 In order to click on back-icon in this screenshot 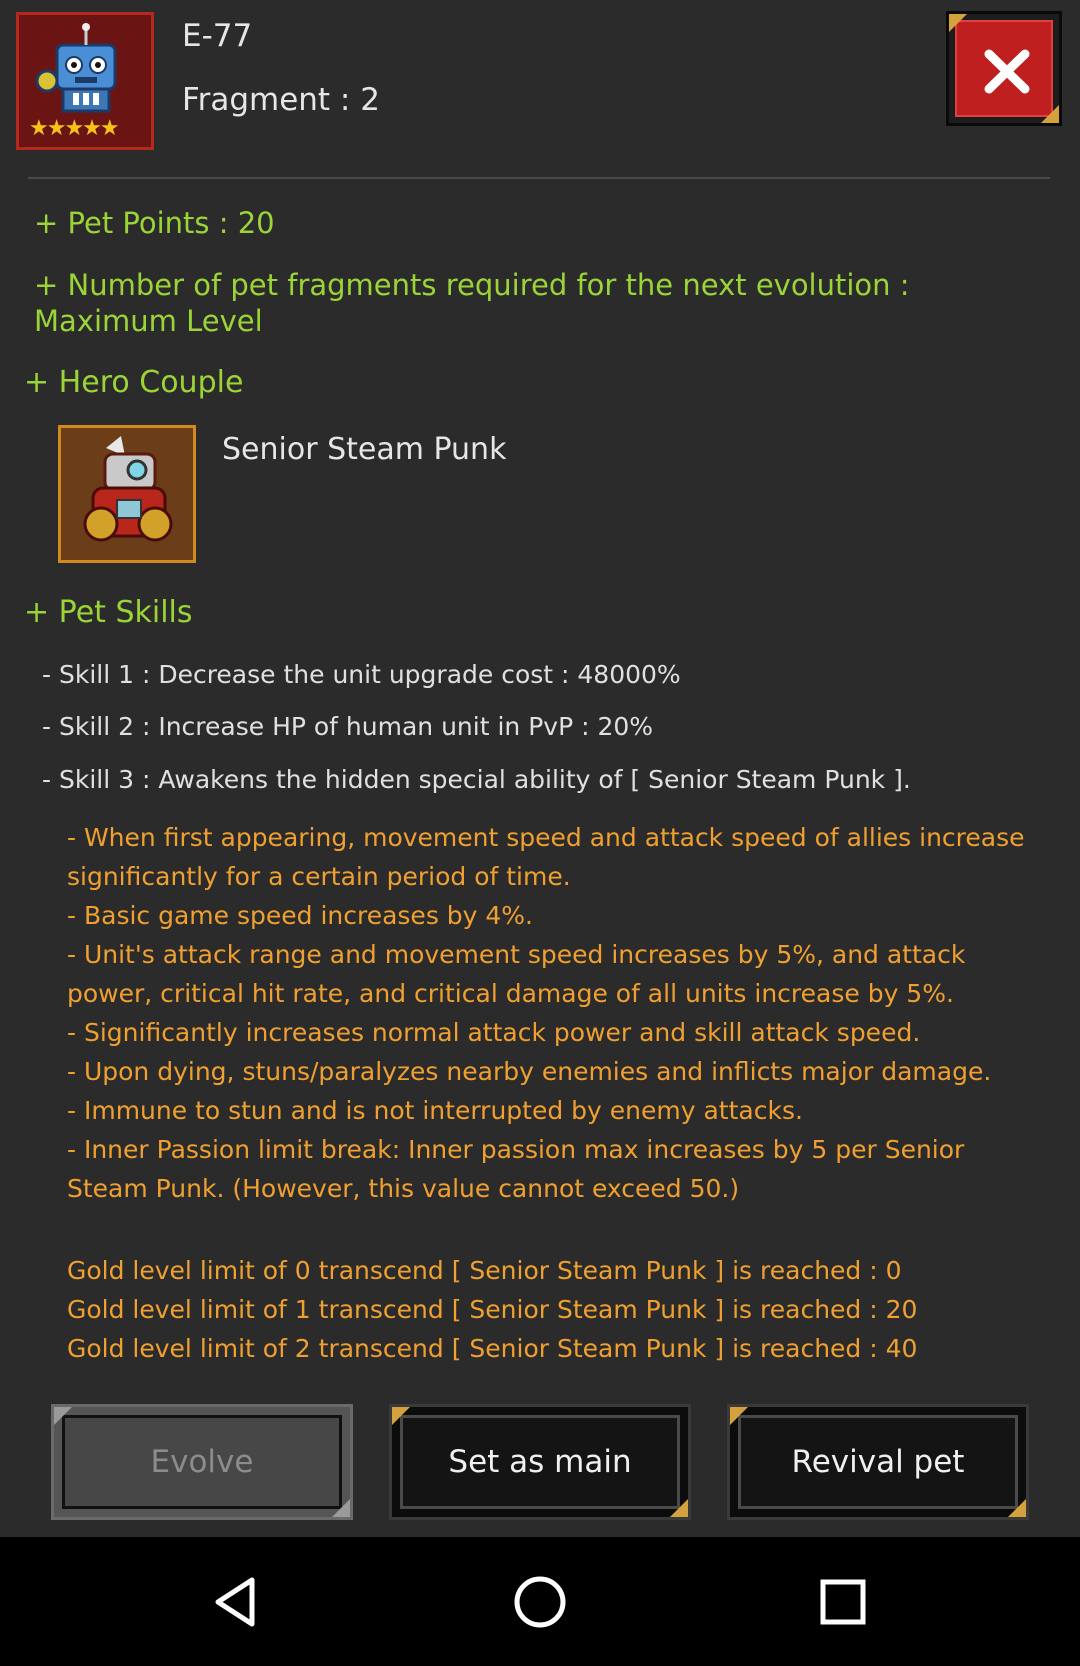, I will do `click(235, 1601)`.